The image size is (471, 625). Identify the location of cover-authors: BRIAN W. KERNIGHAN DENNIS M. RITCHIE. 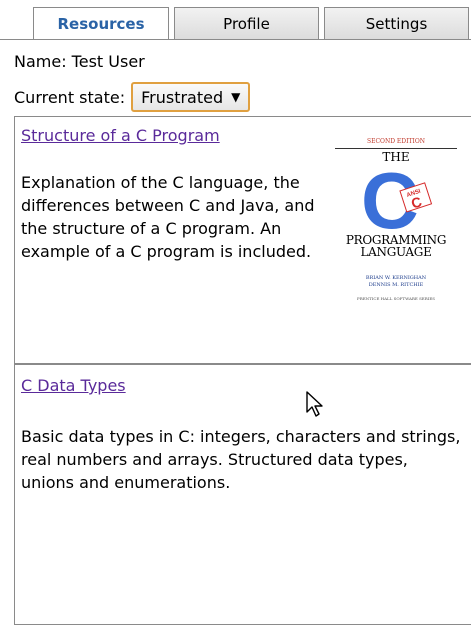
(396, 282).